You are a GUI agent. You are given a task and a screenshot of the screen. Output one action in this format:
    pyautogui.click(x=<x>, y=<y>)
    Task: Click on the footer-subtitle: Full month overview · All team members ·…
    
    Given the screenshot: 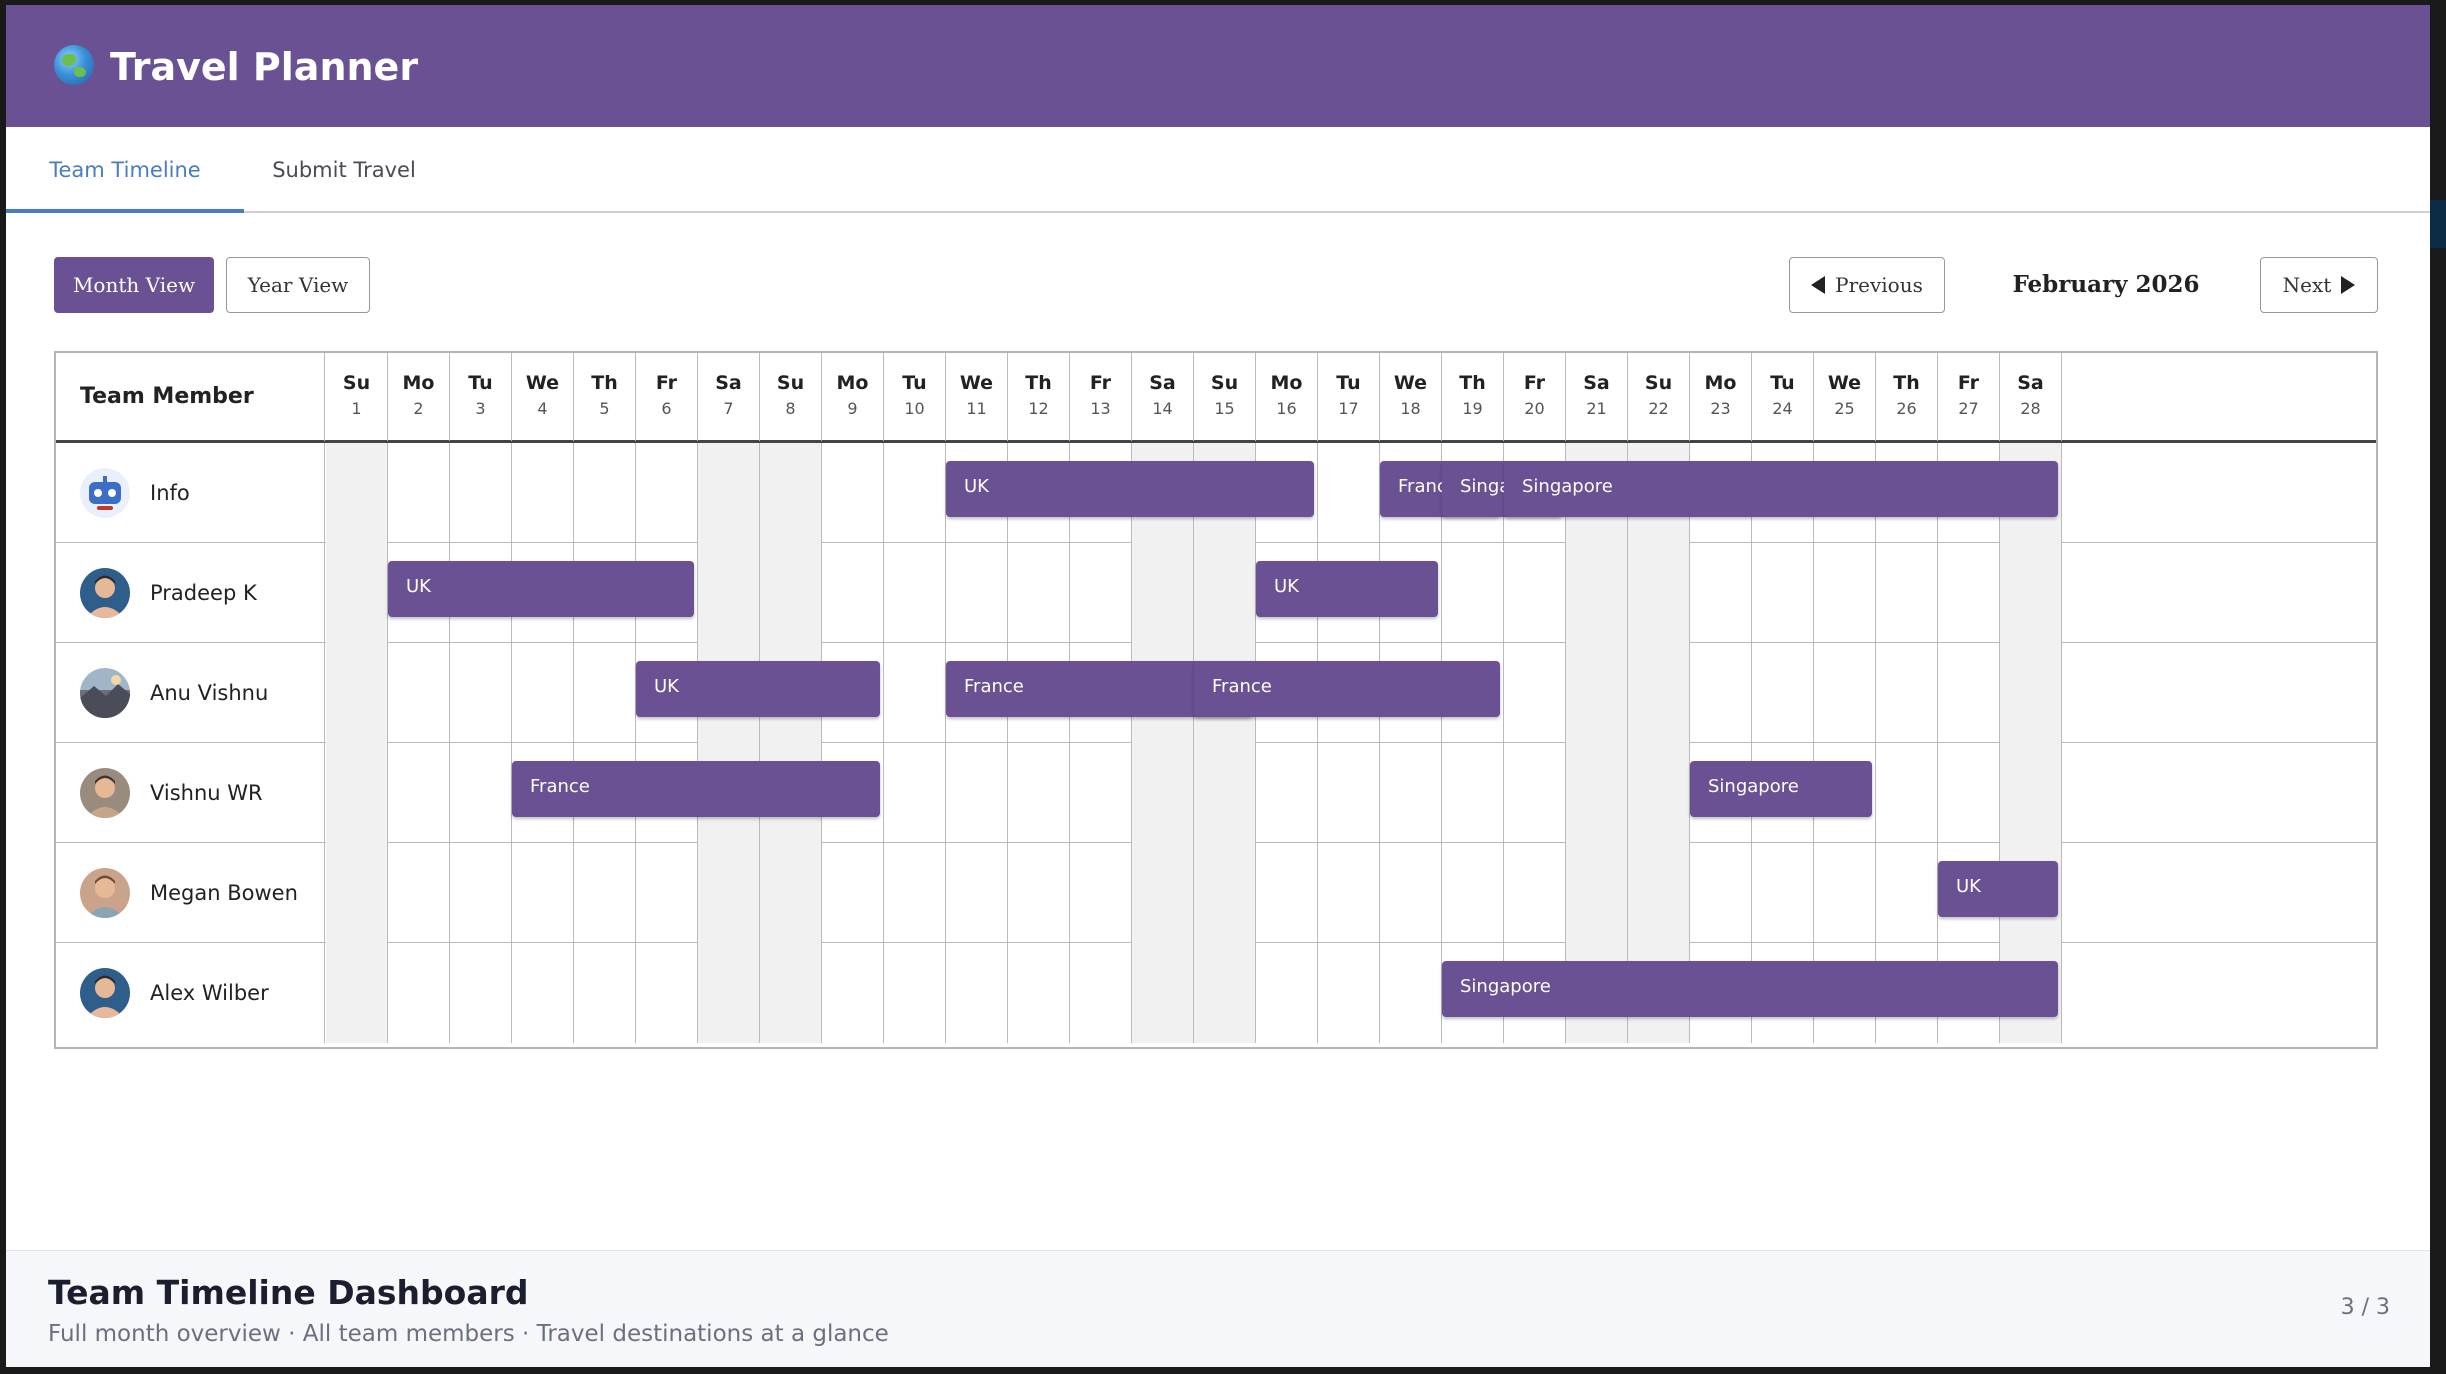 What is the action you would take?
    pyautogui.click(x=468, y=1334)
    